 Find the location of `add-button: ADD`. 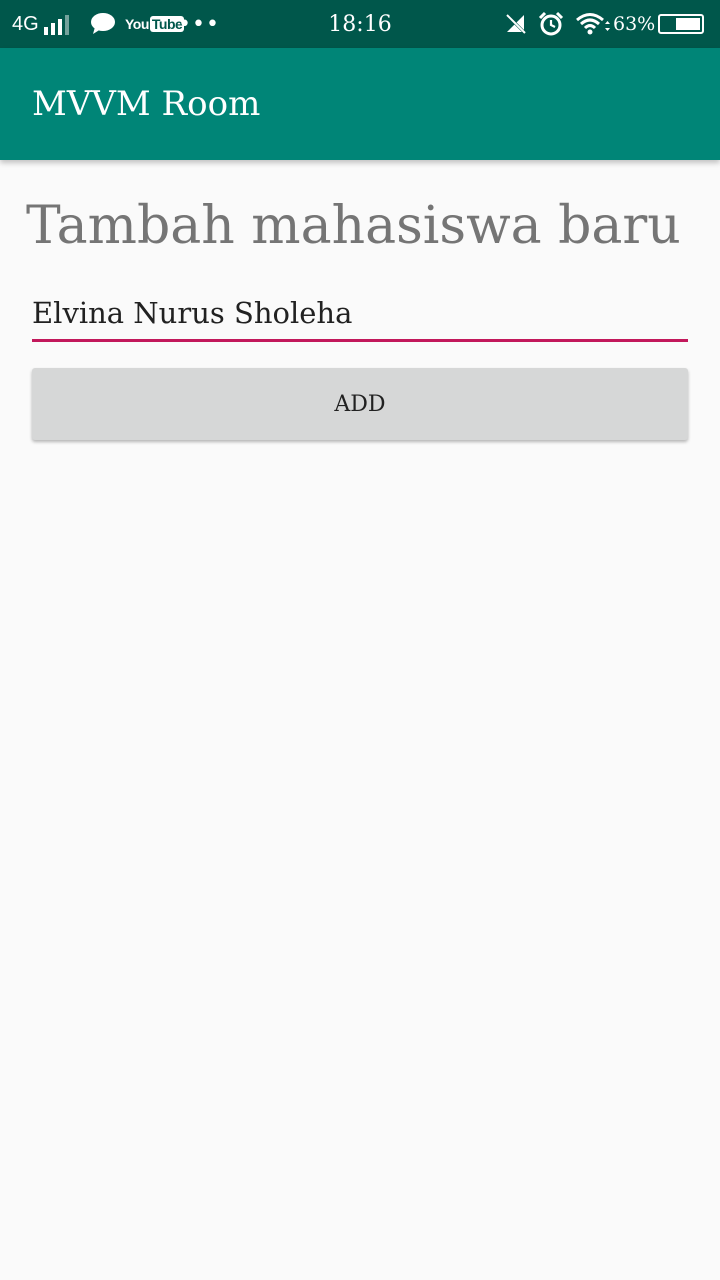

add-button: ADD is located at coordinates (360, 404).